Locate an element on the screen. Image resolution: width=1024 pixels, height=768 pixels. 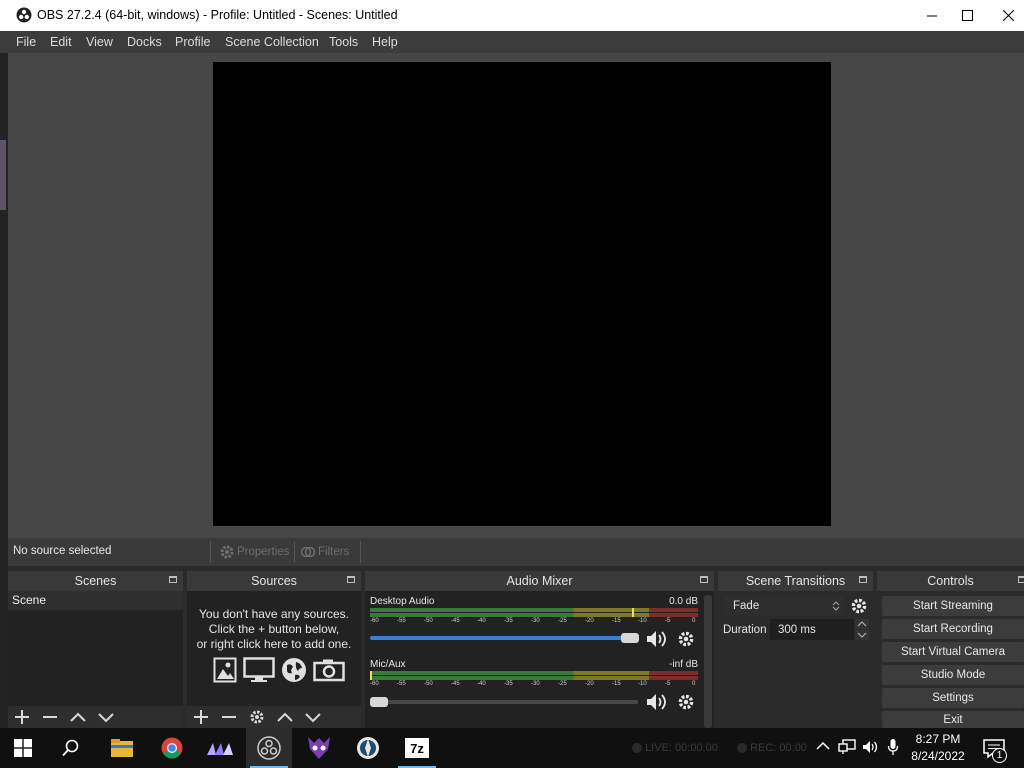
chevron-up-icon is located at coordinates (823, 746).